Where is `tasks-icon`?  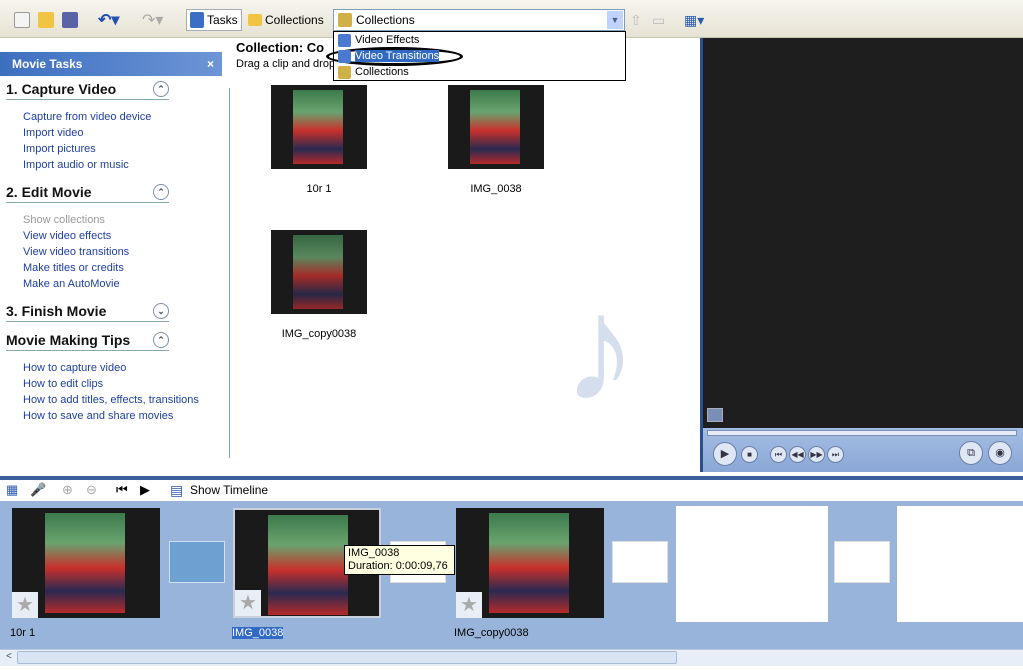
tasks-icon is located at coordinates (197, 20).